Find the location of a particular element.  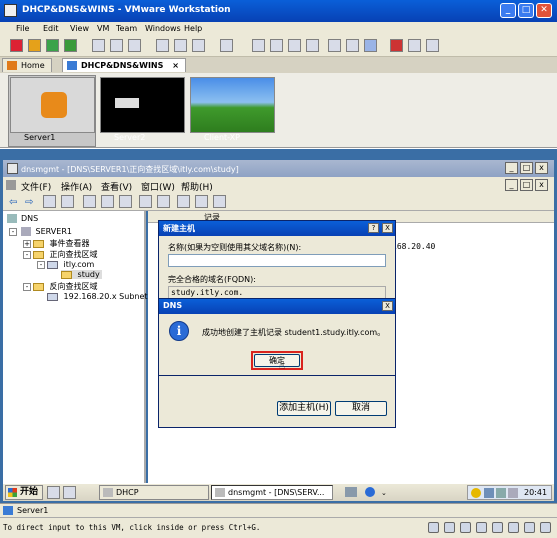

inner-close-button: x is located at coordinates (541, 185).